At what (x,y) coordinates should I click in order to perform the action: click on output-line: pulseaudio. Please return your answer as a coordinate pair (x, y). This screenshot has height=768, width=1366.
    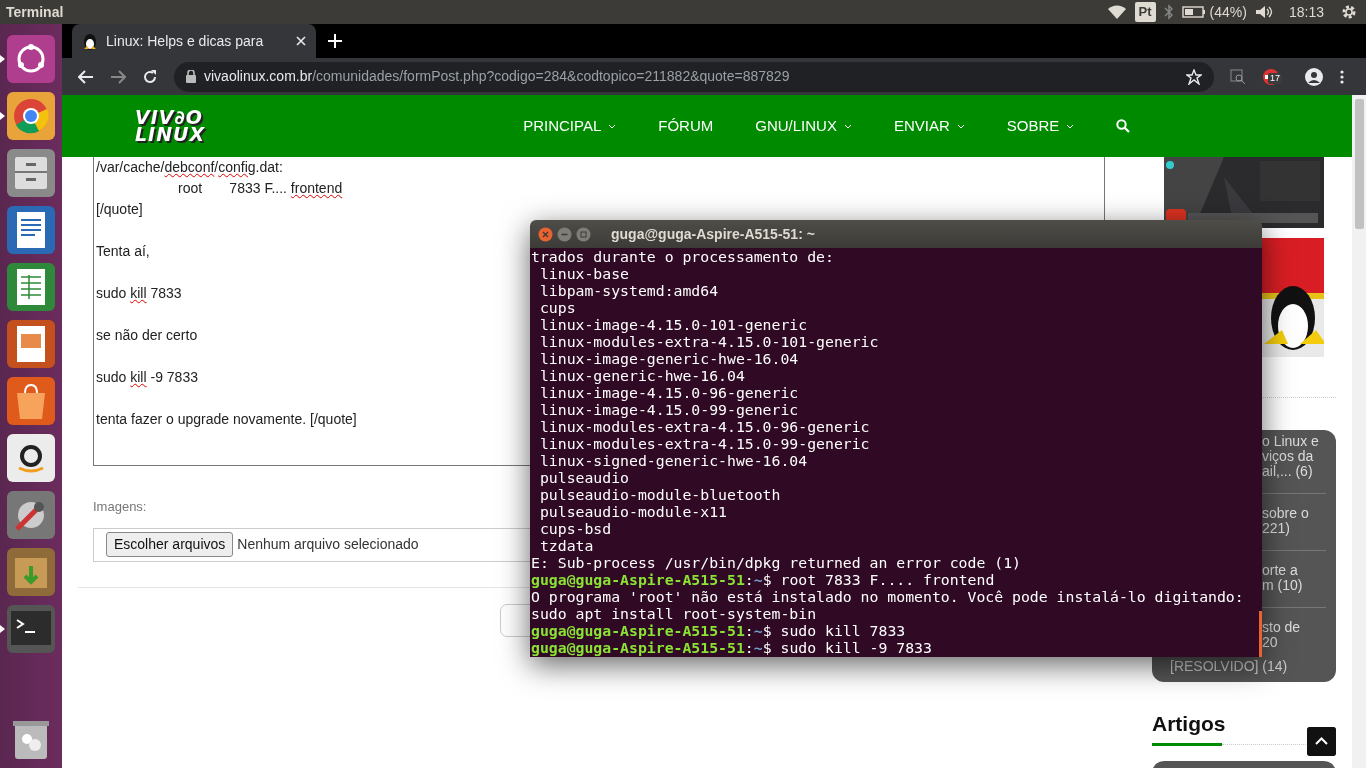
    Looking at the image, I should click on (583, 477).